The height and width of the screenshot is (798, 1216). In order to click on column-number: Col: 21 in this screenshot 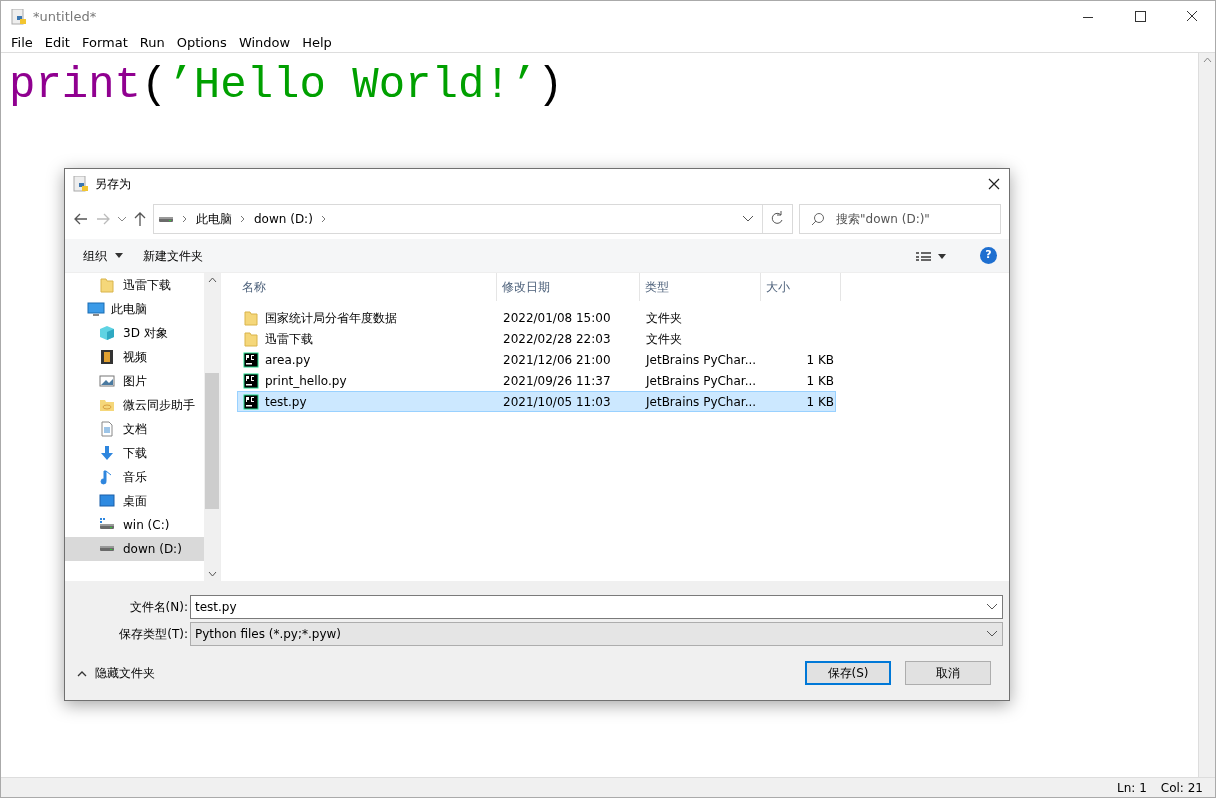, I will do `click(1181, 788)`.